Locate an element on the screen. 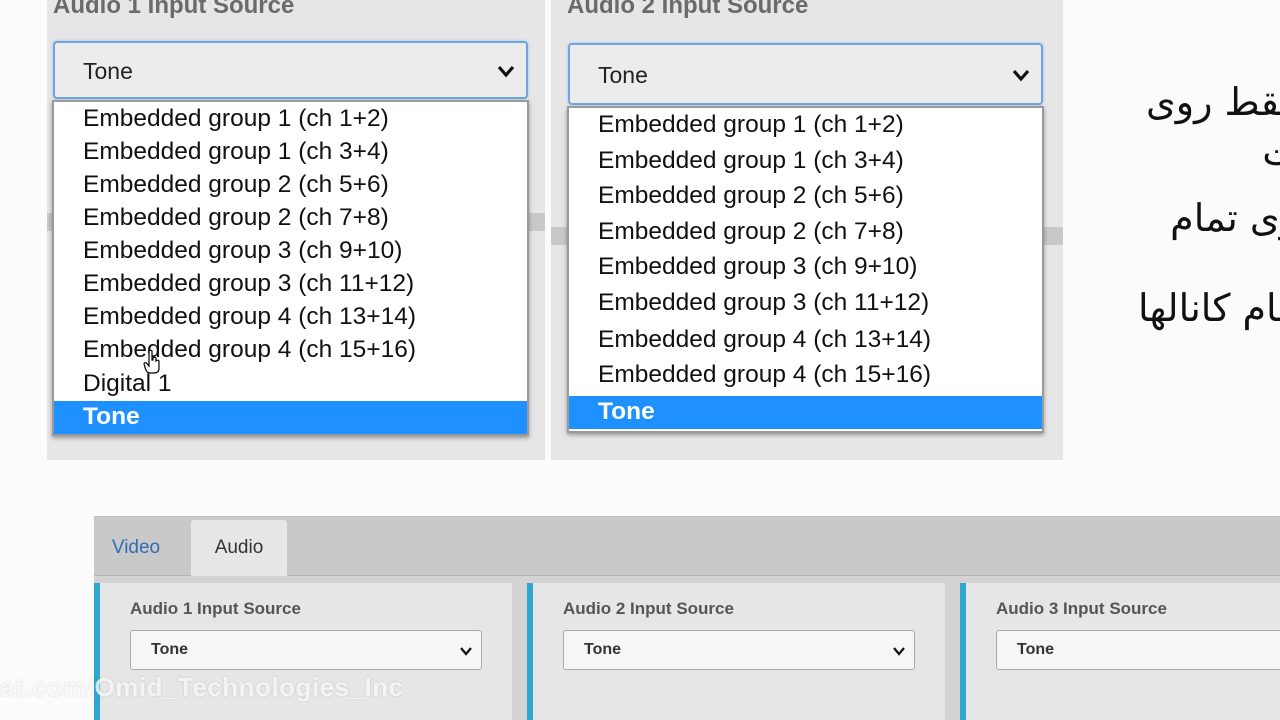 The image size is (1280, 720). zoom-audio-1-select-value: Tone is located at coordinates (108, 71).